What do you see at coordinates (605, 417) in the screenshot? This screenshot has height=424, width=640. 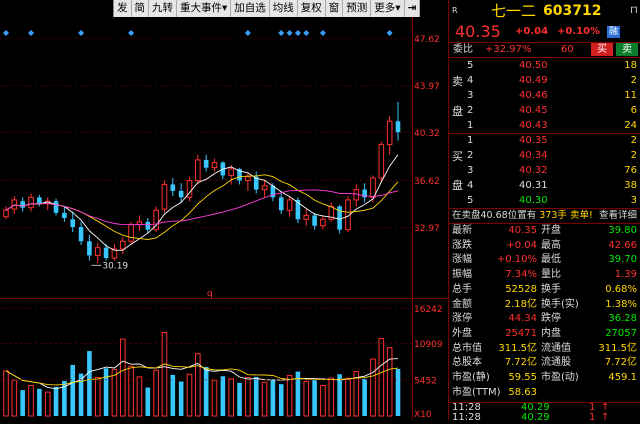 I see `tick-direction-icon: ↑` at bounding box center [605, 417].